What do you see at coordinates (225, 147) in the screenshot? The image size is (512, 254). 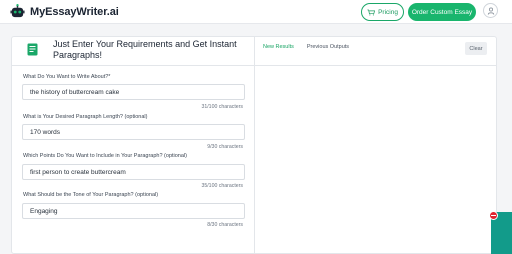 I see `length-char-count: 9/30 characters` at bounding box center [225, 147].